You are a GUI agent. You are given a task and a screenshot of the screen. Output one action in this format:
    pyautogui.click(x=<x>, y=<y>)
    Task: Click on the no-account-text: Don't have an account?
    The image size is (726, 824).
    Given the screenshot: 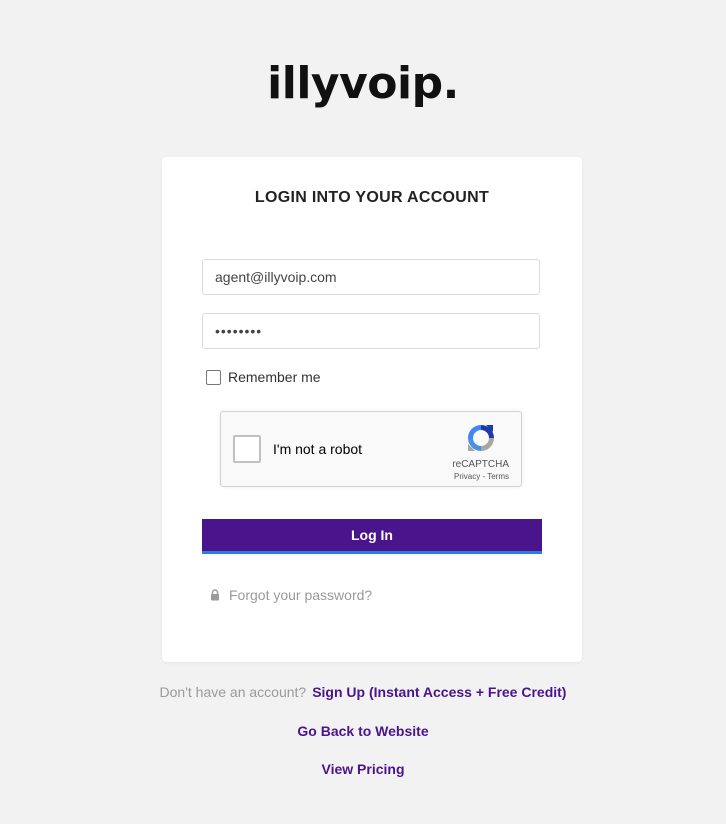 What is the action you would take?
    pyautogui.click(x=233, y=692)
    